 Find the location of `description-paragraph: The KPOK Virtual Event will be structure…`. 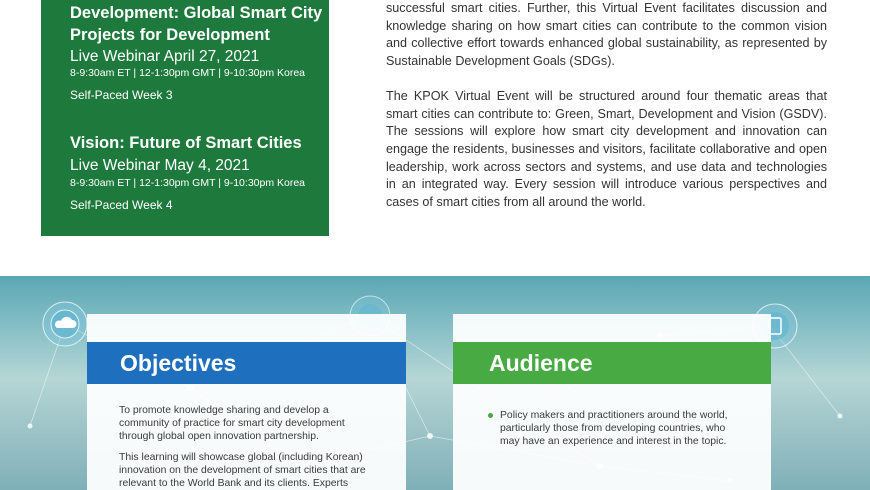

description-paragraph: The KPOK Virtual Event will be structure… is located at coordinates (606, 149).